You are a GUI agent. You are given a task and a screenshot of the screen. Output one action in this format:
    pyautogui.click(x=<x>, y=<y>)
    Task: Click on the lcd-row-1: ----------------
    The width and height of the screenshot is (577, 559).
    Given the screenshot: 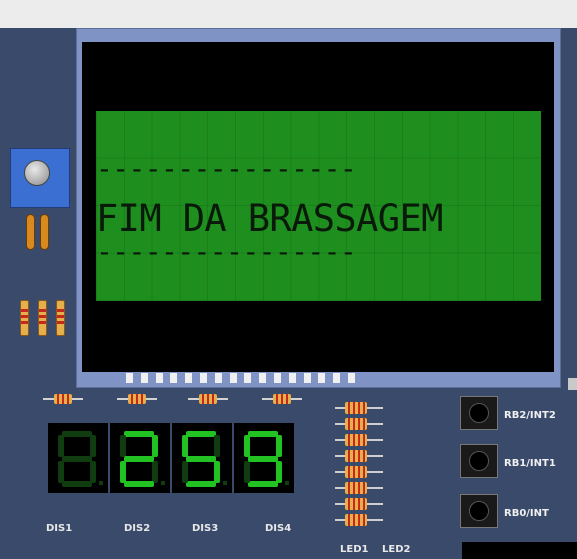 What is the action you would take?
    pyautogui.click(x=226, y=168)
    